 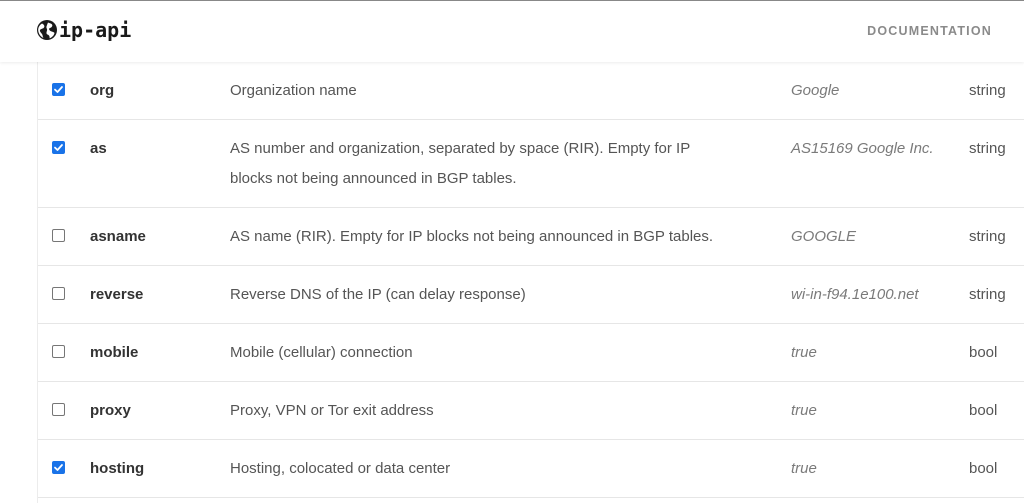 I want to click on field-name: proxy, so click(x=110, y=410).